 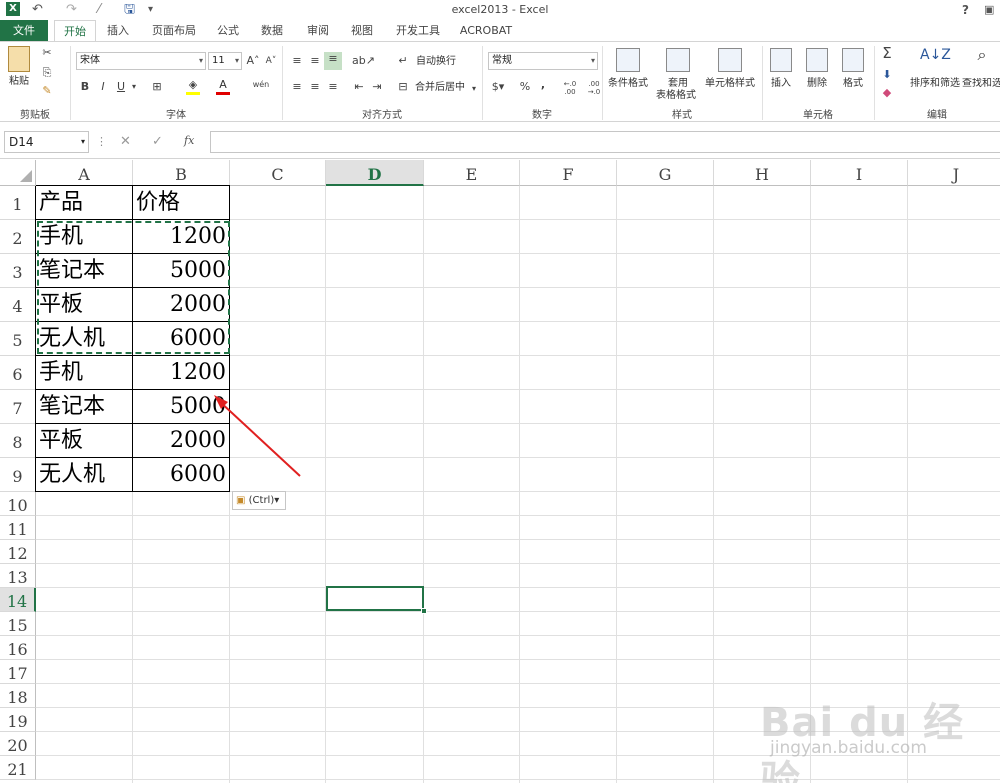 I want to click on format-cells-button: 格式, so click(x=853, y=84).